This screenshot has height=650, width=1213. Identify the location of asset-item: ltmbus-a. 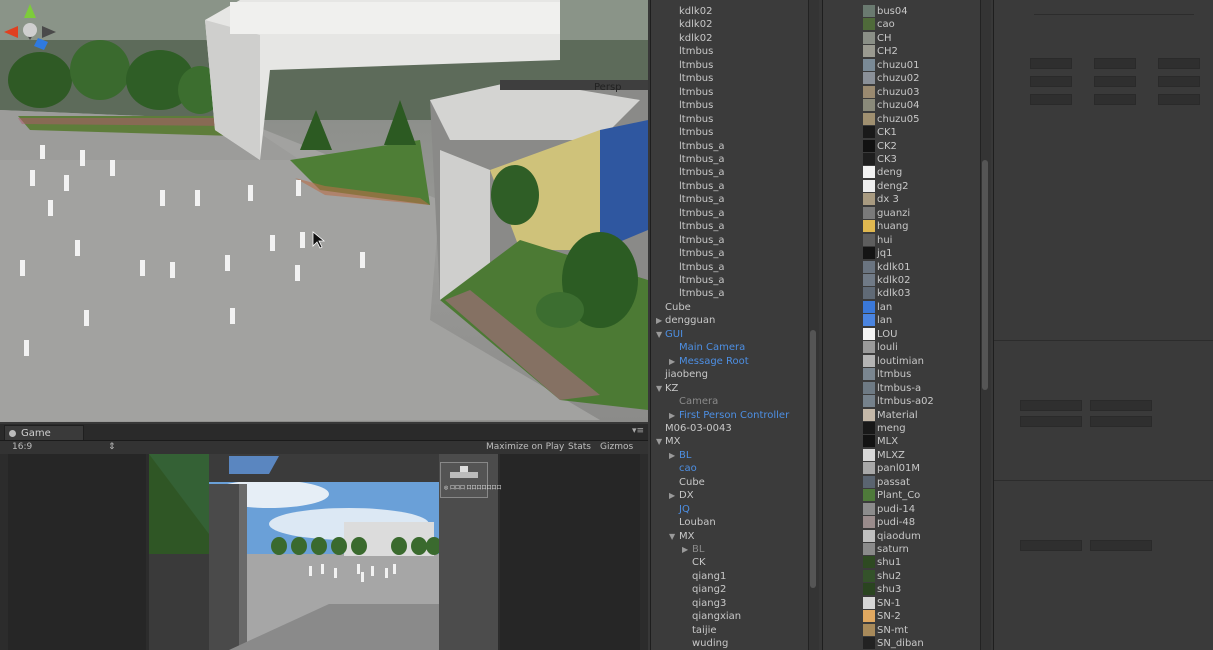
(923, 388).